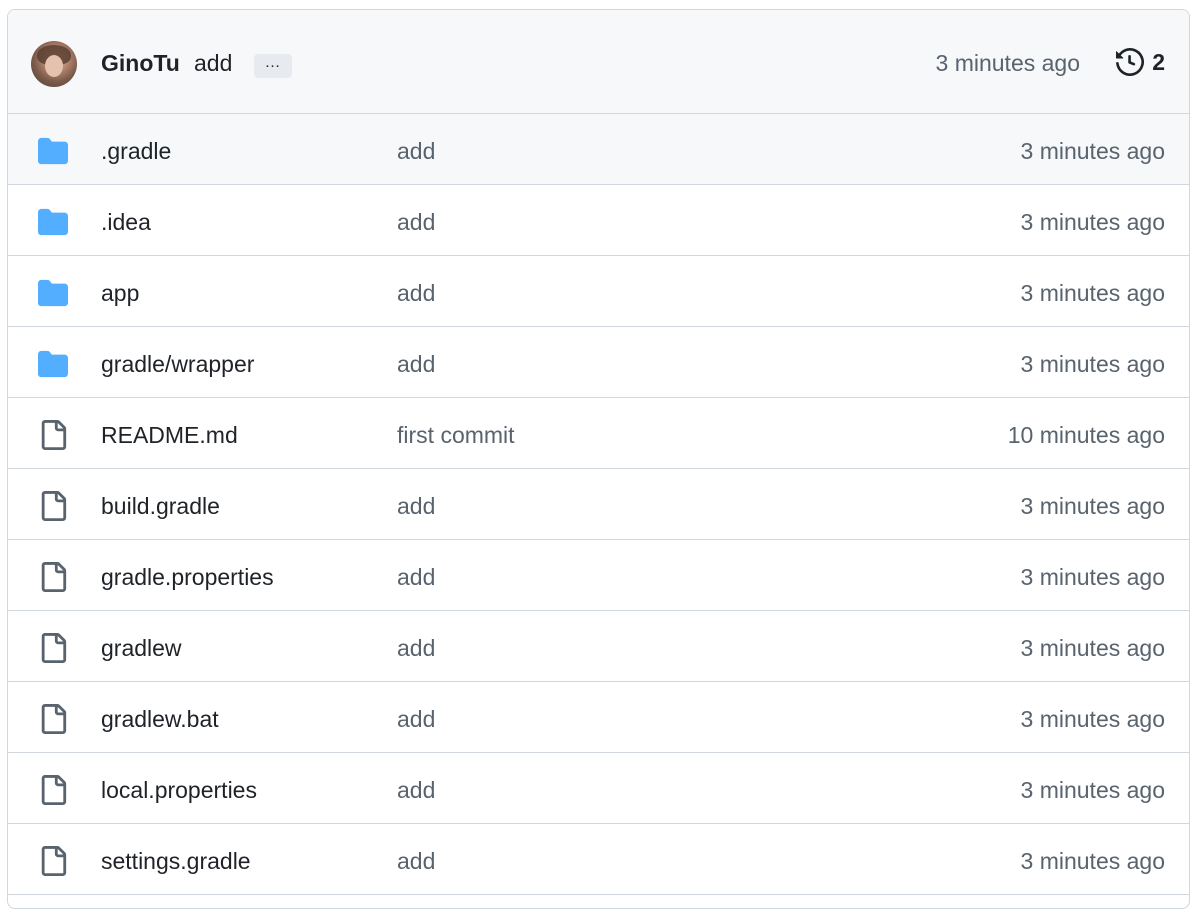 This screenshot has width=1197, height=909. I want to click on file-row: .idea add 3 minutes ago, so click(598, 220).